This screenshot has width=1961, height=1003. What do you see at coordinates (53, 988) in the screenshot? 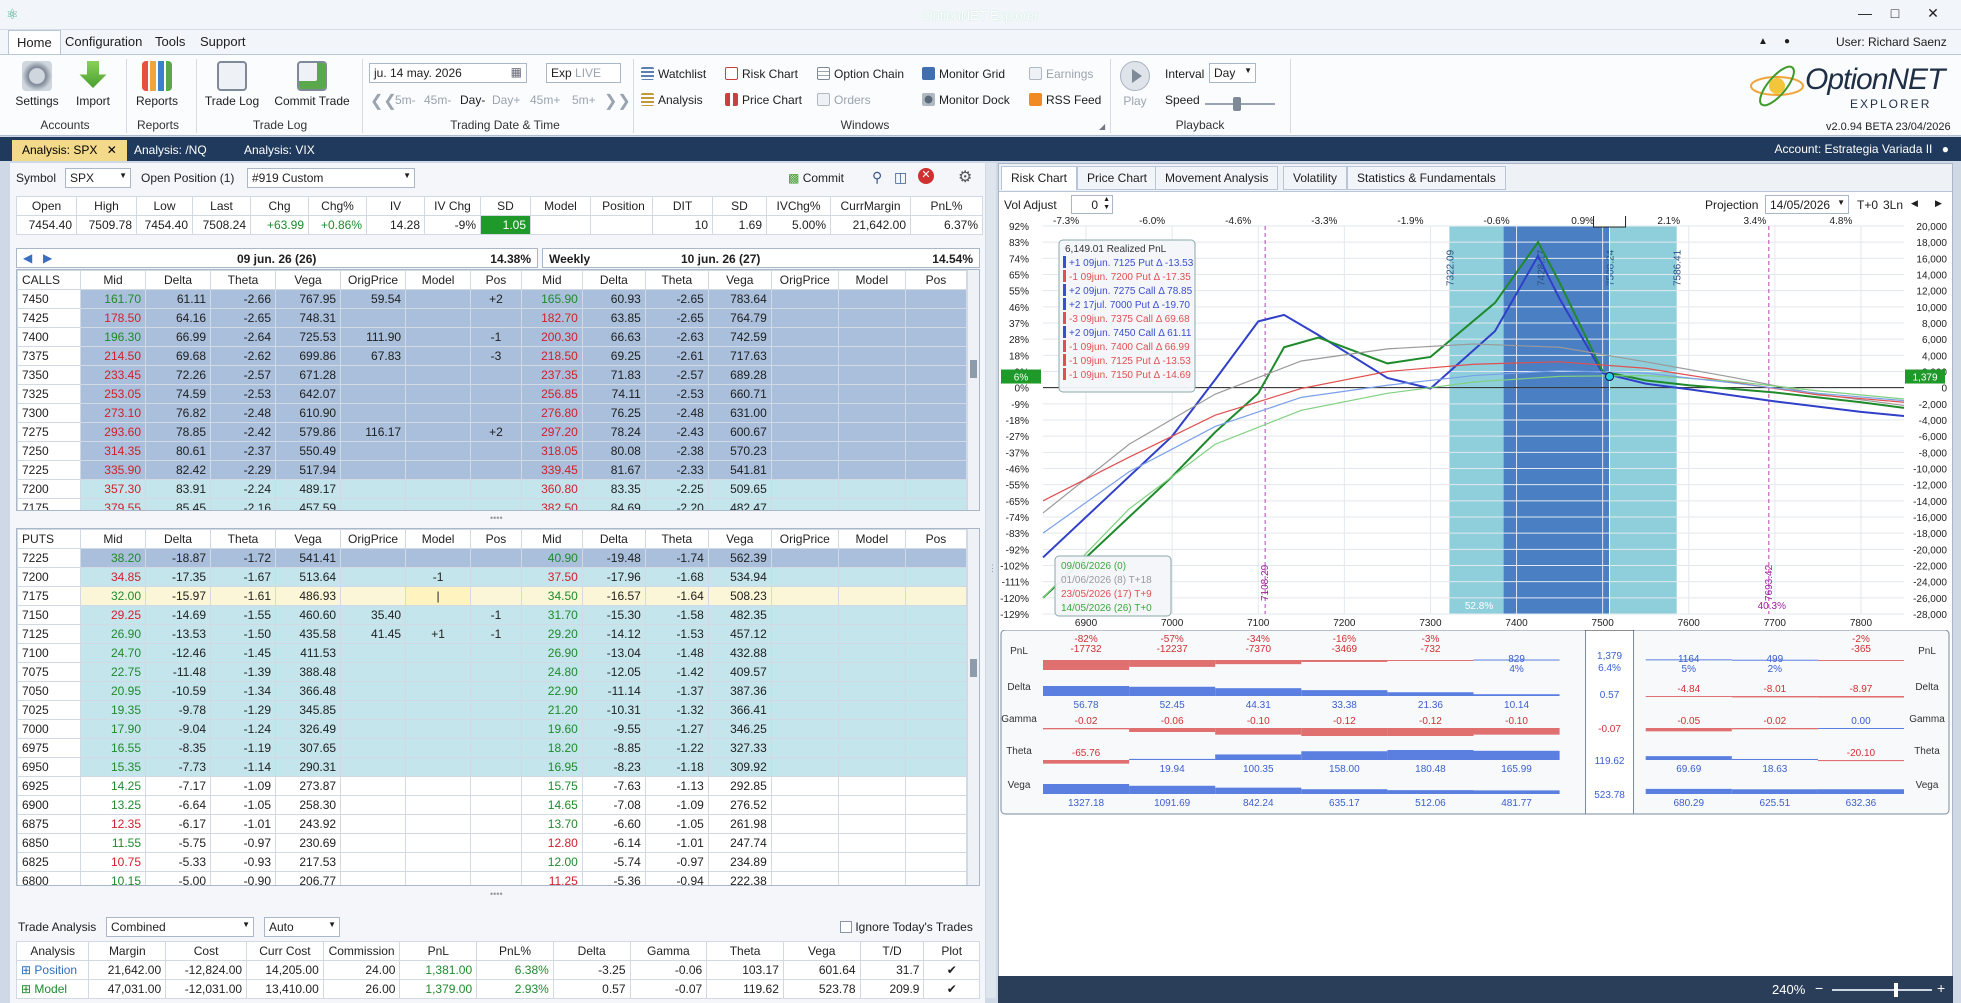
I see `analysis-name: ⊞ Model` at bounding box center [53, 988].